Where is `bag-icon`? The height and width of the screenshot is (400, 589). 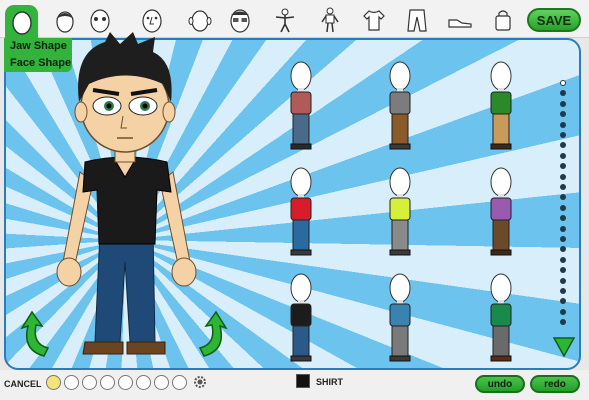 bag-icon is located at coordinates (503, 20).